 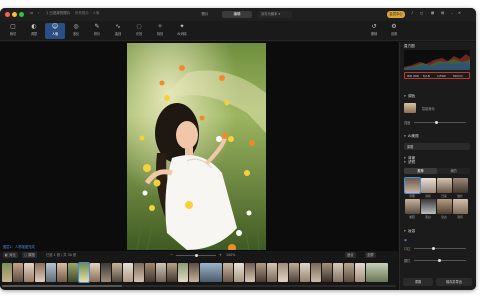 What do you see at coordinates (182, 31) in the screenshot?
I see `ai-erase-tool-button: ✦ AI消除` at bounding box center [182, 31].